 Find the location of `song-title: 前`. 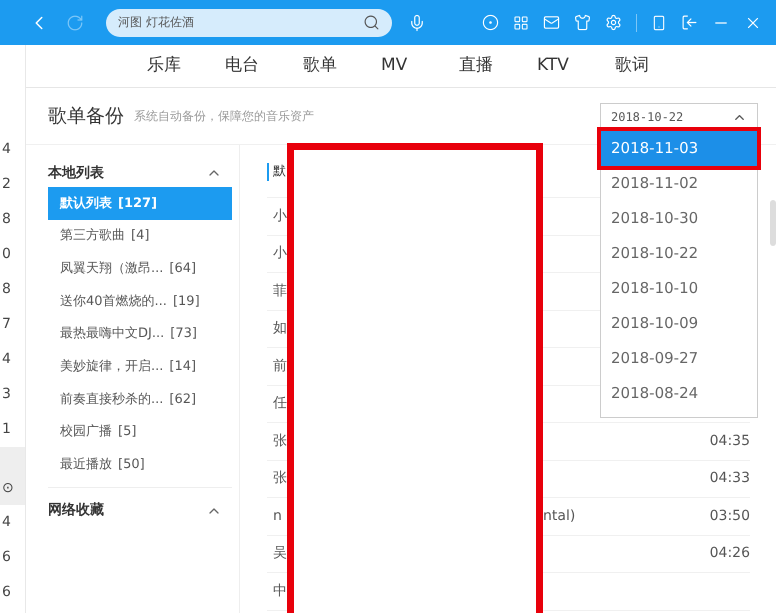

song-title: 前 is located at coordinates (280, 366).